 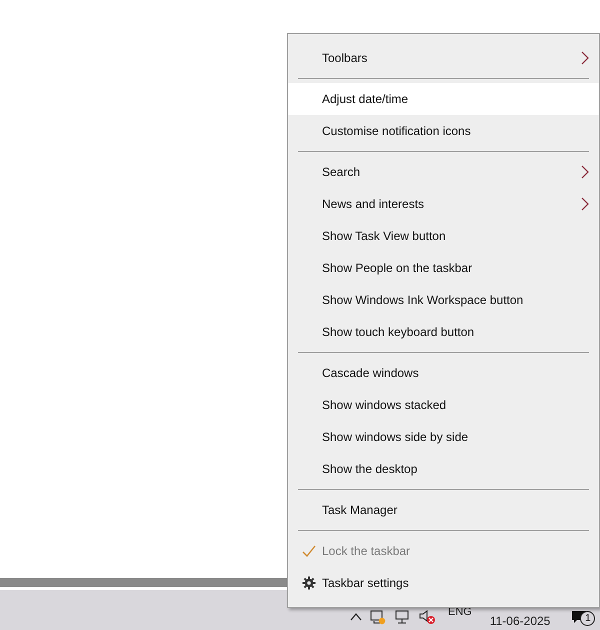 I want to click on monitor-icon, so click(x=402, y=617).